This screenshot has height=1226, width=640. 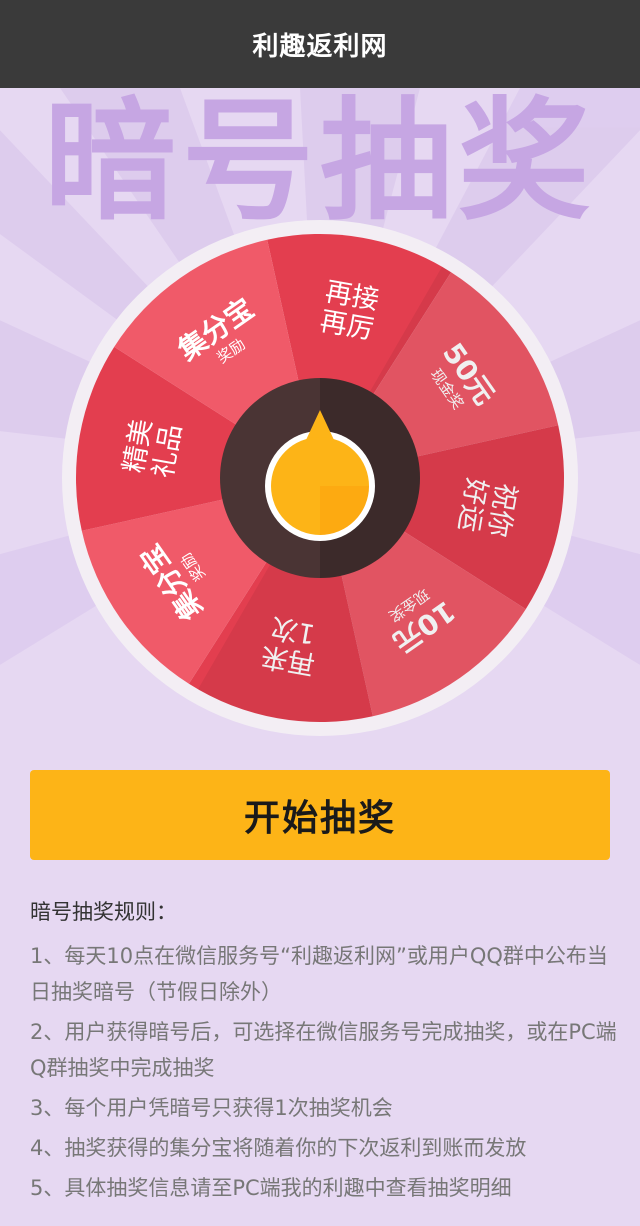 What do you see at coordinates (320, 162) in the screenshot?
I see `banner-title: 暗号抽奖` at bounding box center [320, 162].